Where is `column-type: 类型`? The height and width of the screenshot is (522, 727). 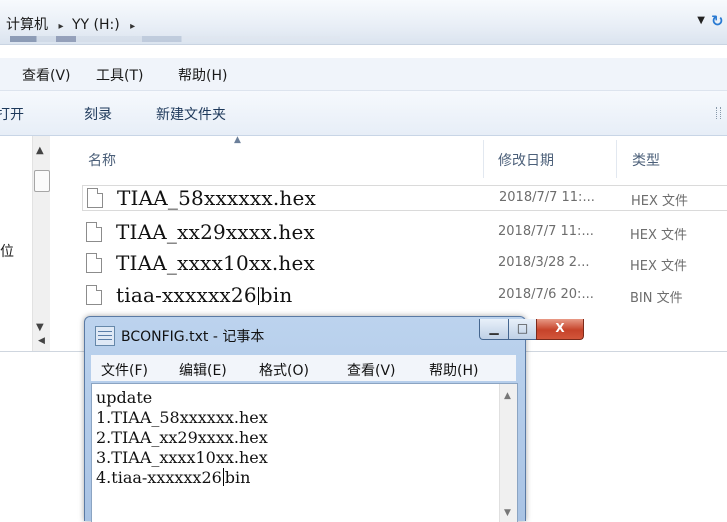 column-type: 类型 is located at coordinates (646, 160).